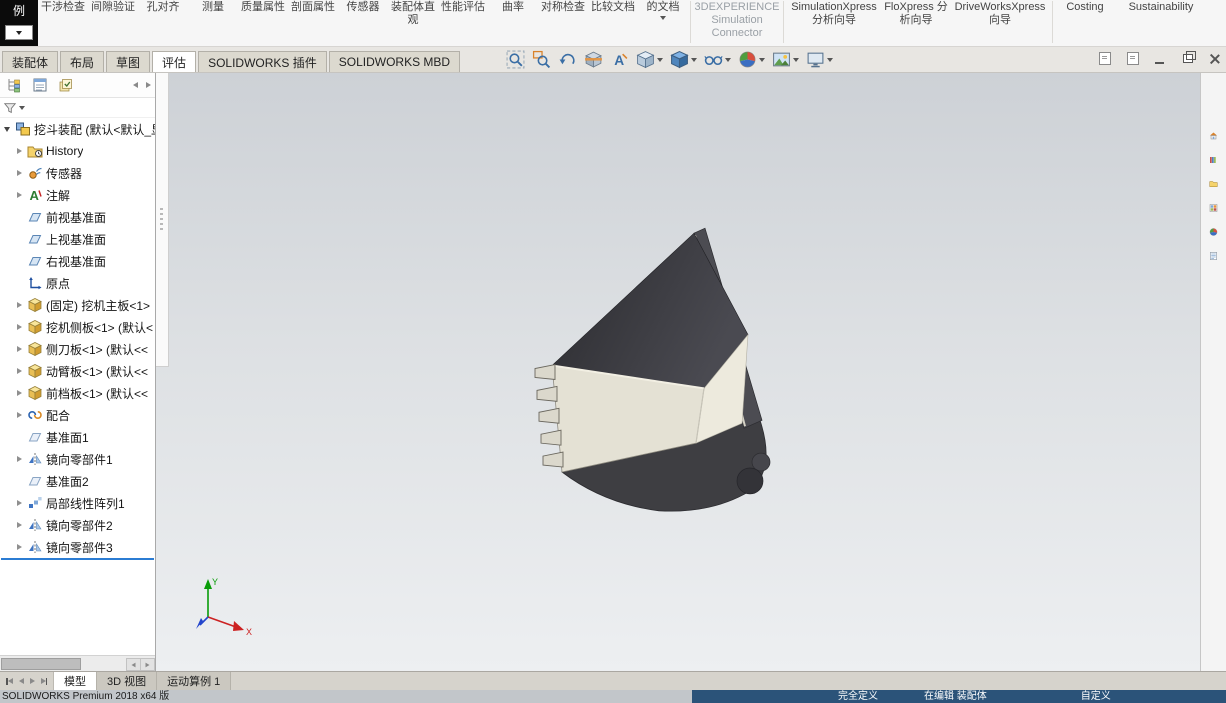 This screenshot has height=703, width=1226. What do you see at coordinates (613, 7) in the screenshot?
I see `compare-documents-button: 比较文档` at bounding box center [613, 7].